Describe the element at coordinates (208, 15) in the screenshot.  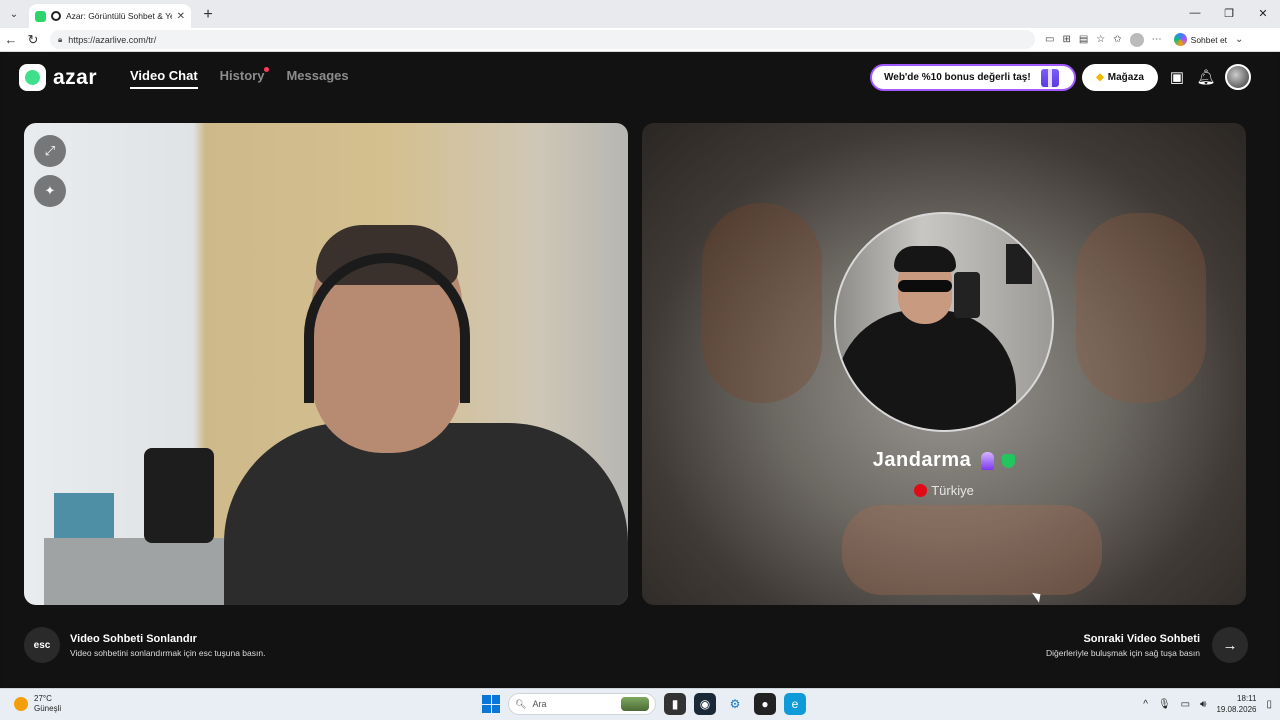
I see `new-tab-button: +` at that location.